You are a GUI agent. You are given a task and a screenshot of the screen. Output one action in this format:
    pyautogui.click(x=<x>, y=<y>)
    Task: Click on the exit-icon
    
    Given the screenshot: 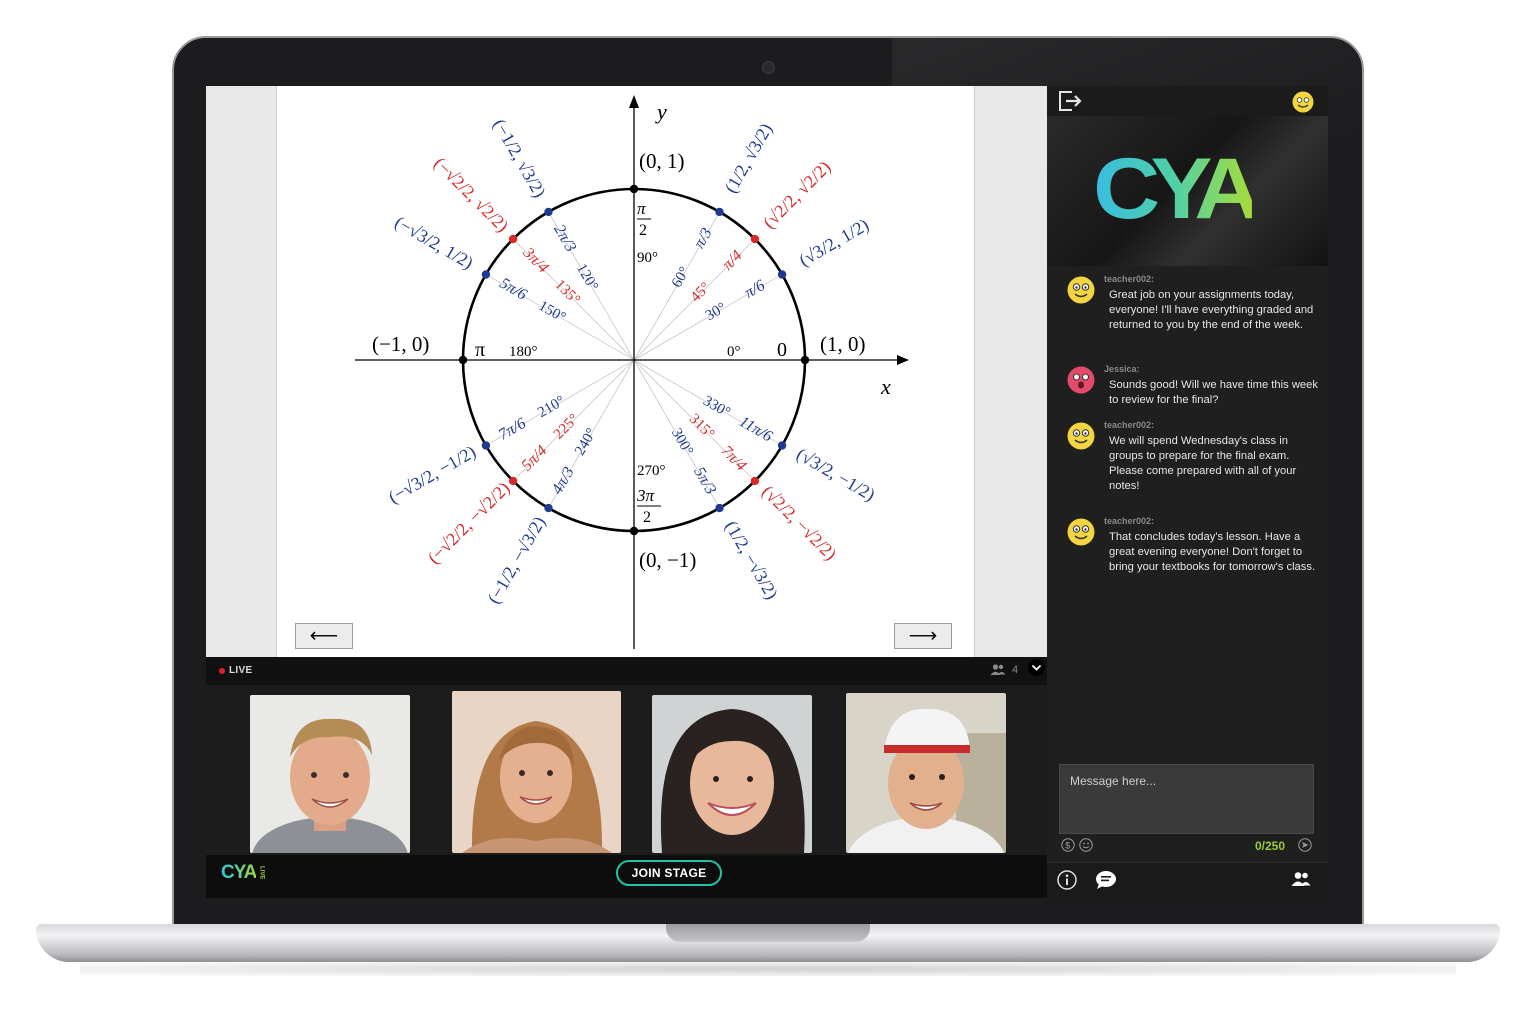 What is the action you would take?
    pyautogui.click(x=1071, y=101)
    